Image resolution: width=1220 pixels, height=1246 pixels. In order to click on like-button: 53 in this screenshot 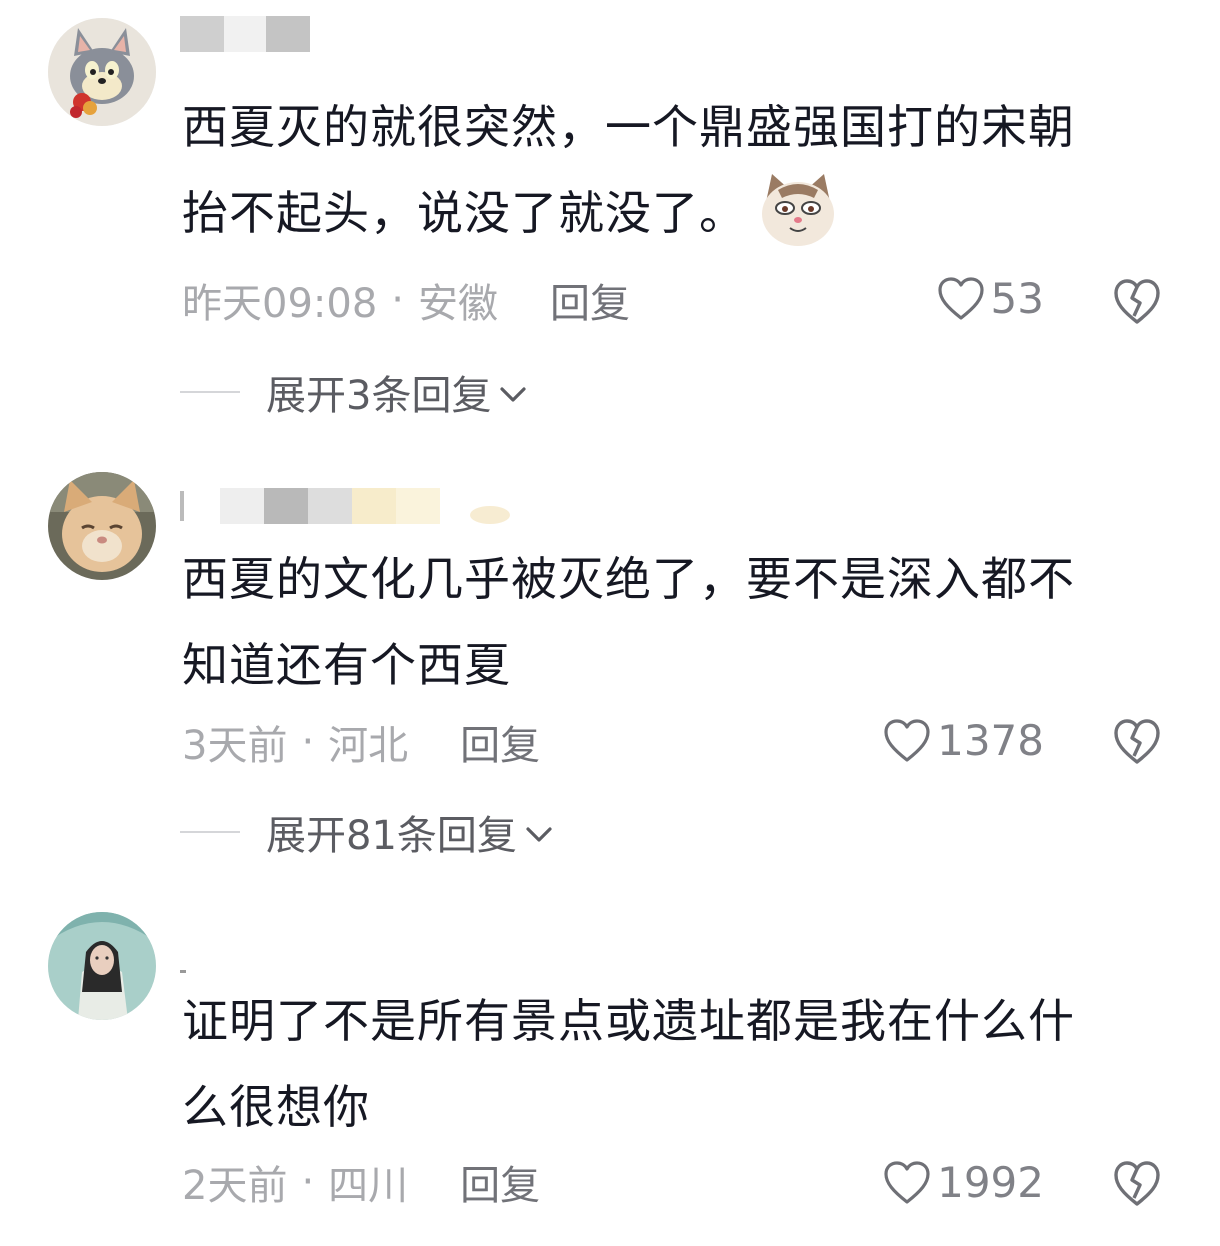, I will do `click(990, 298)`.